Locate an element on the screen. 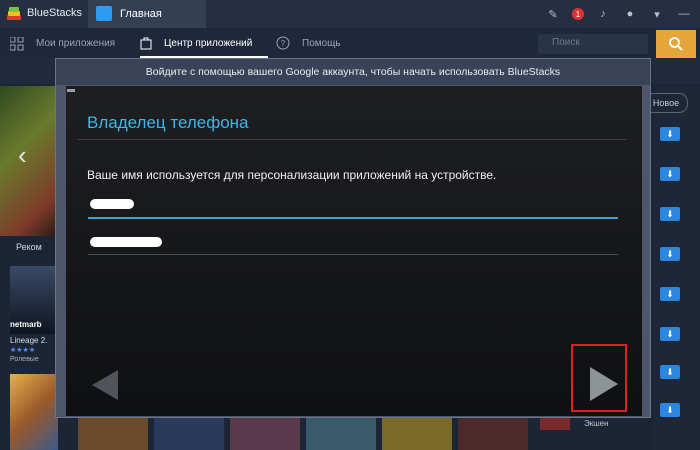 The height and width of the screenshot is (450, 700). last-name-field is located at coordinates (353, 242).